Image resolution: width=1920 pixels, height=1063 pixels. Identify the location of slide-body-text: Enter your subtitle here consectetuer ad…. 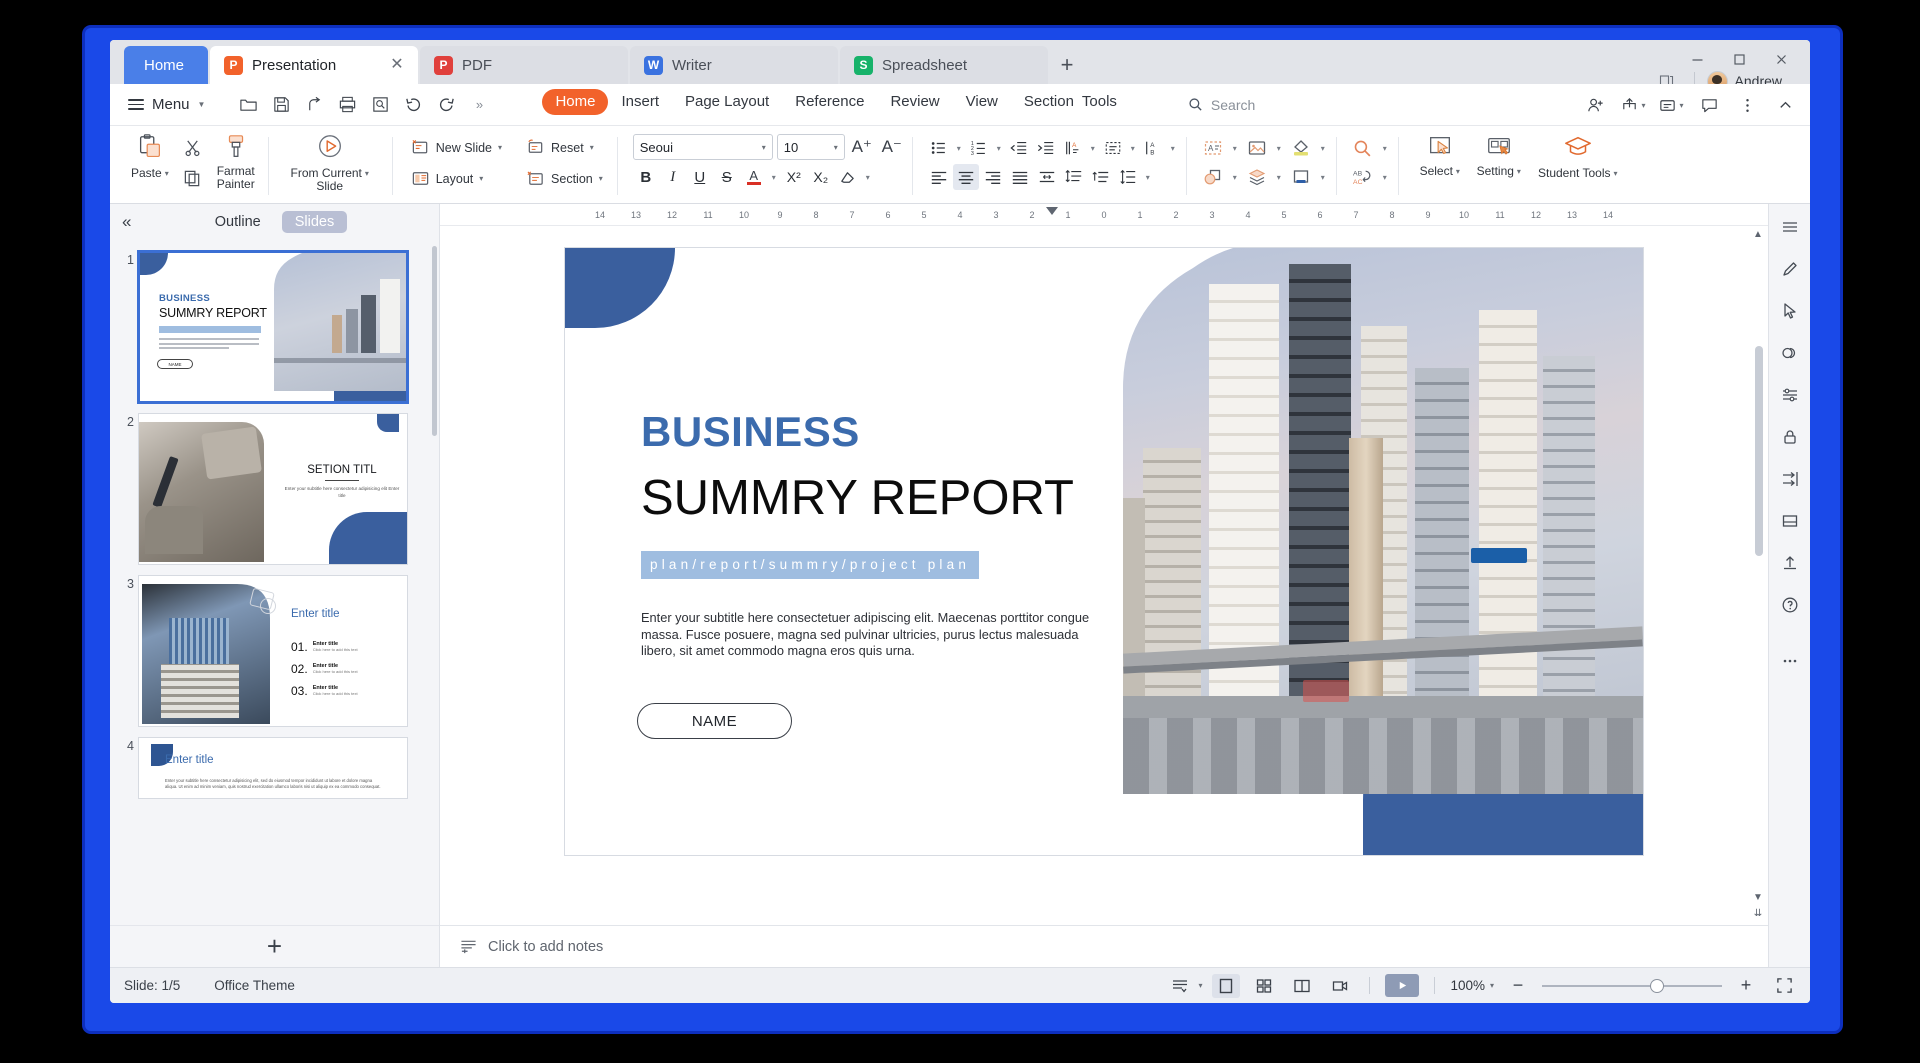
(868, 635).